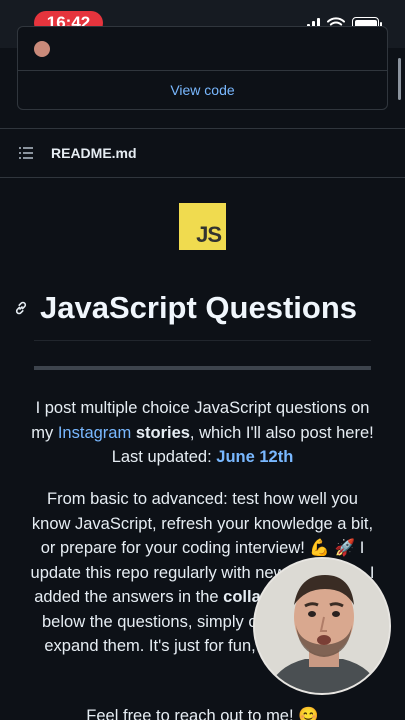 This screenshot has width=405, height=720. I want to click on scrollbar, so click(399, 79).